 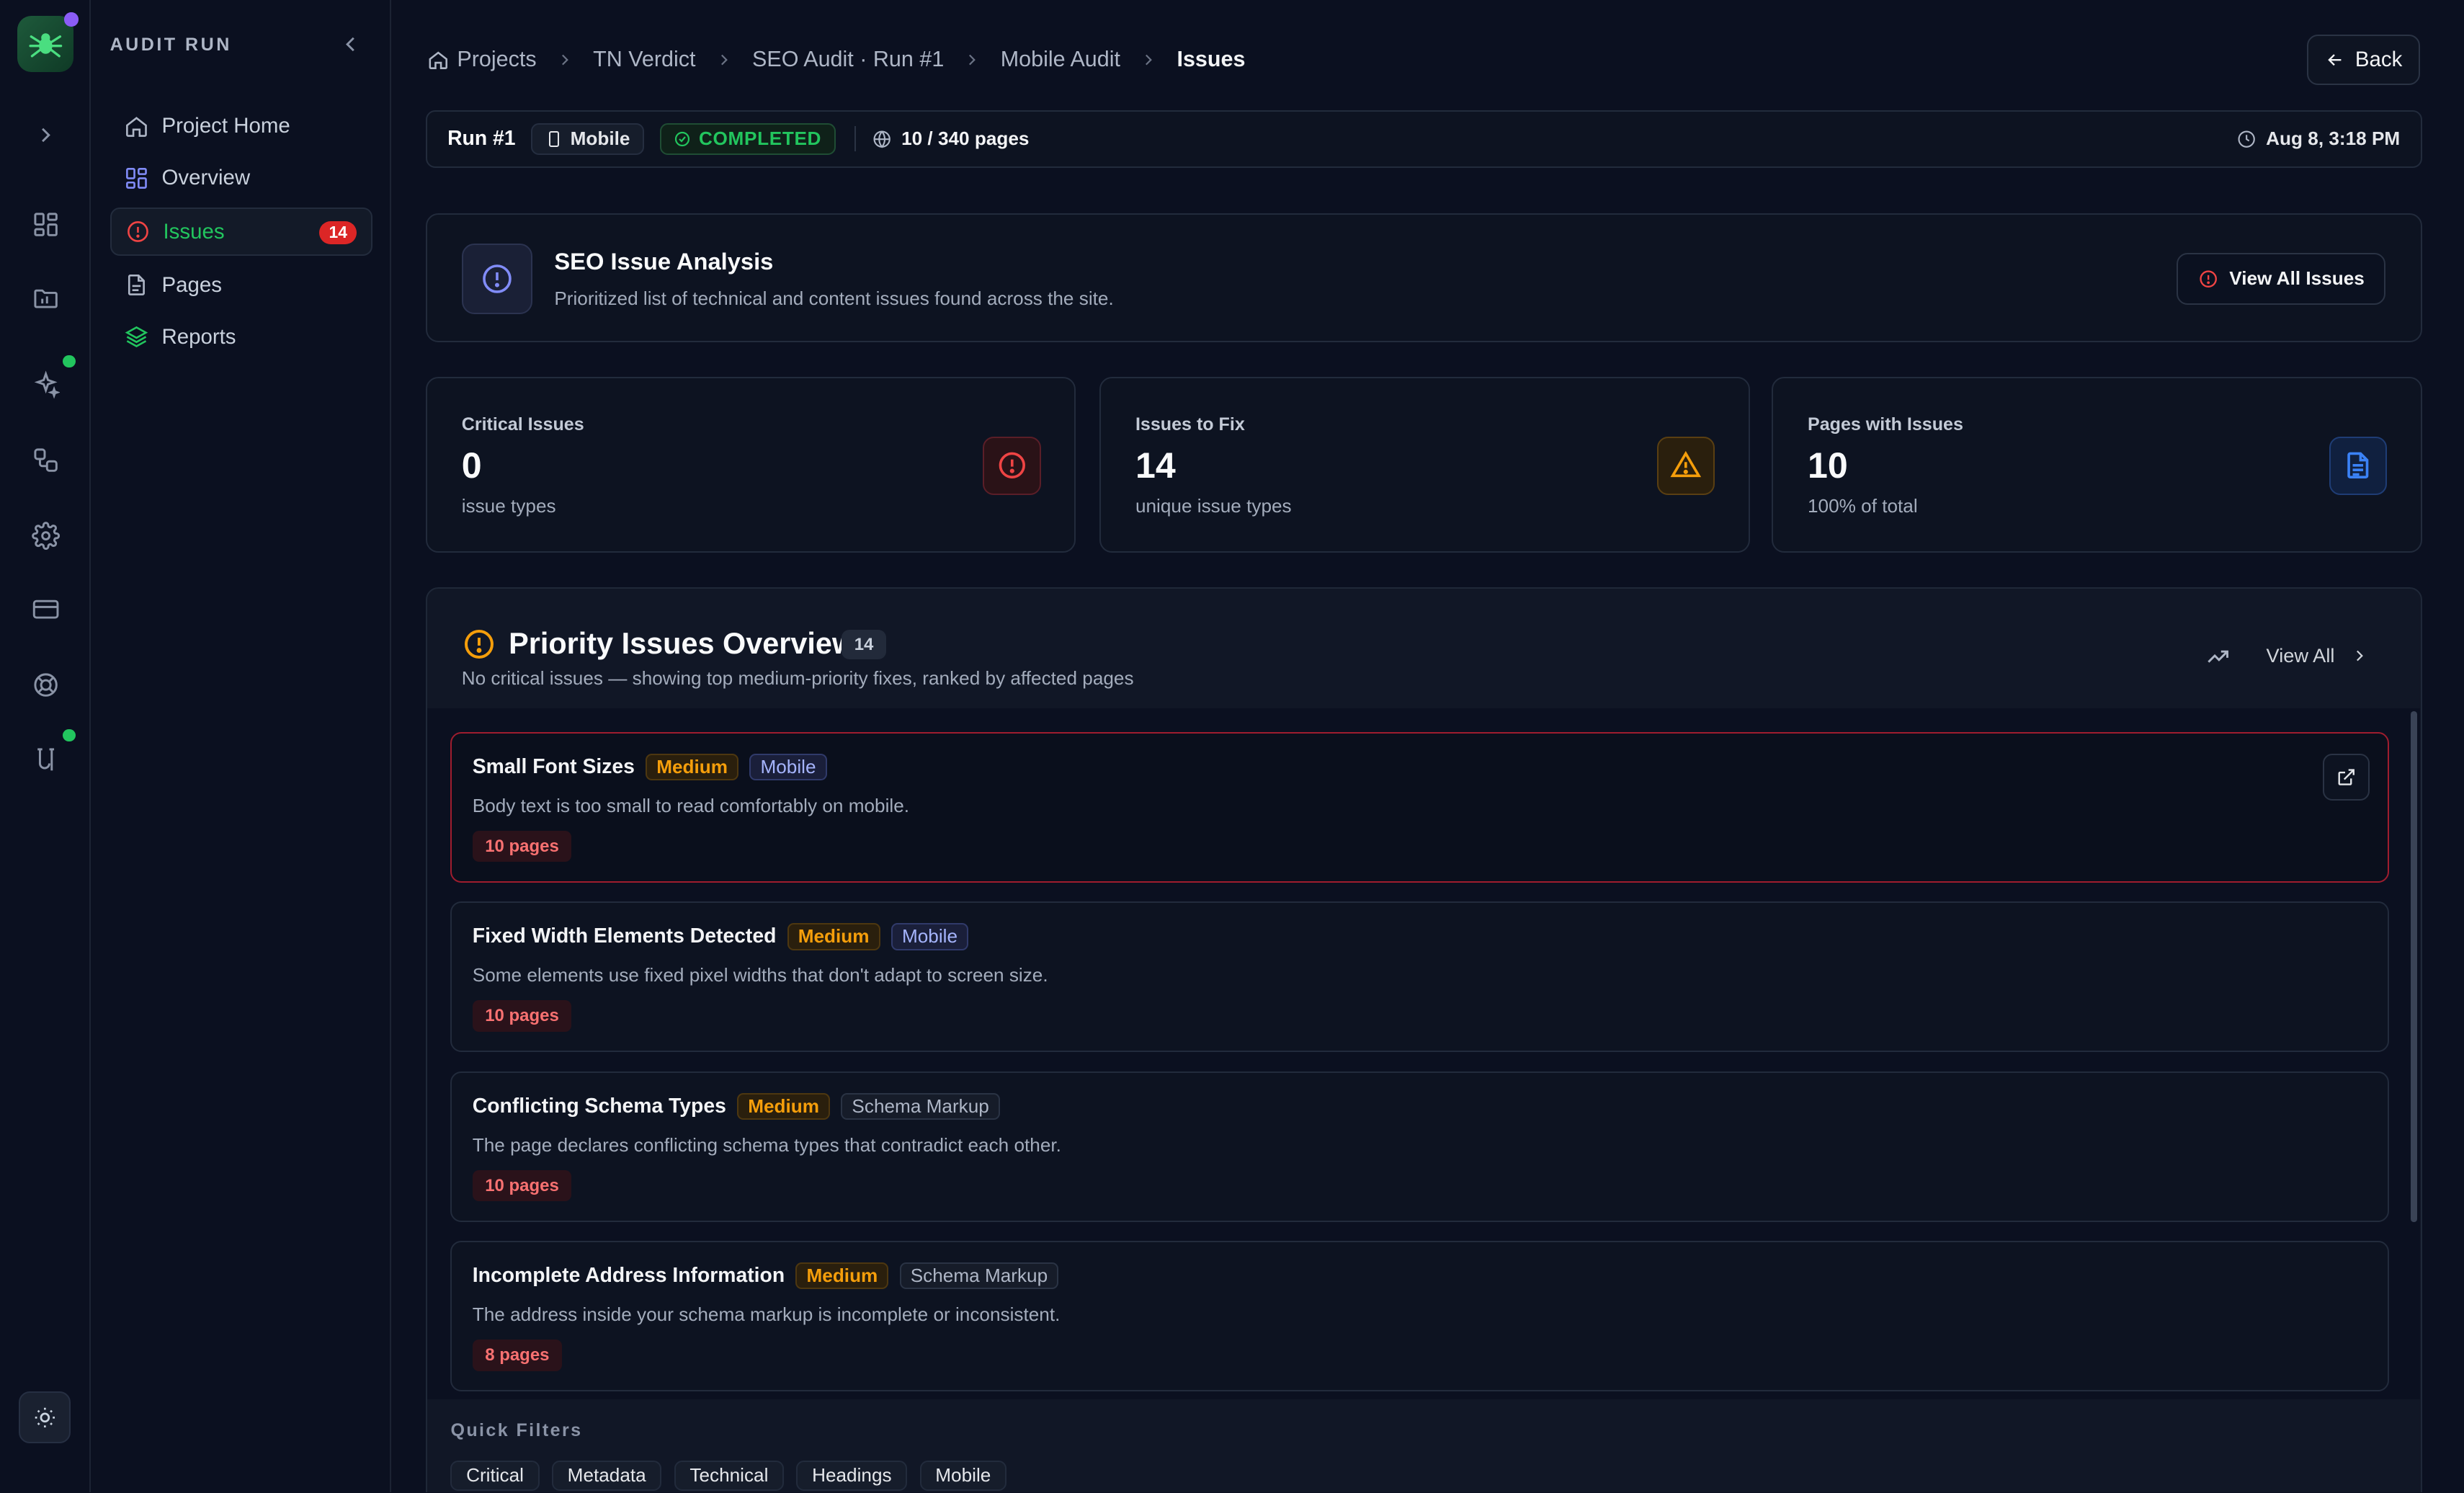 I want to click on issue-title: Incomplete Address Information, so click(x=628, y=1276).